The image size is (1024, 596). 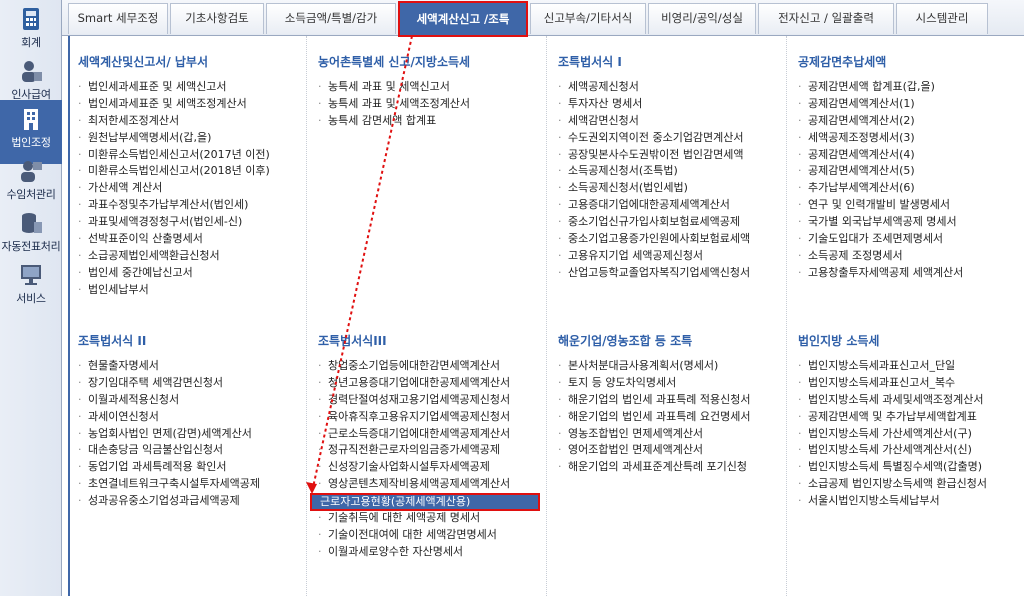 I want to click on menu-item: 소급공제 법인지방소득세액 환급신청서, so click(x=892, y=484).